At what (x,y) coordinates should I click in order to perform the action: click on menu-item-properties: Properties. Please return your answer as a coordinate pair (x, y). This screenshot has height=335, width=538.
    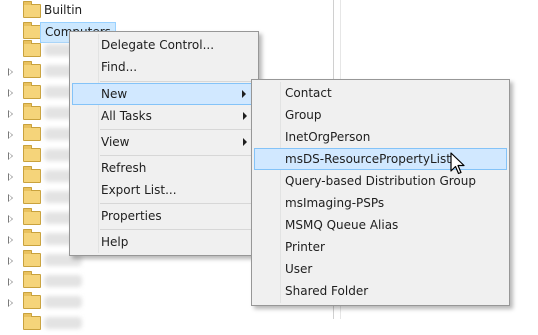
    Looking at the image, I should click on (164, 216).